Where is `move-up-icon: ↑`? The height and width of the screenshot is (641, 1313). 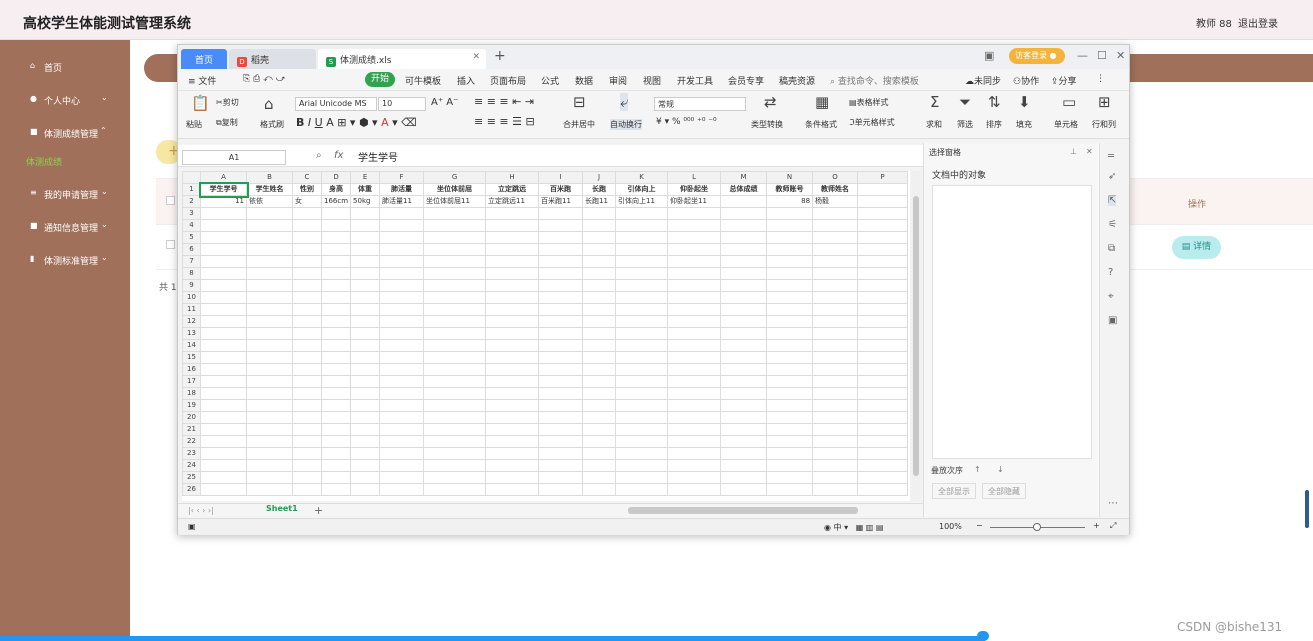 move-up-icon: ↑ is located at coordinates (977, 469).